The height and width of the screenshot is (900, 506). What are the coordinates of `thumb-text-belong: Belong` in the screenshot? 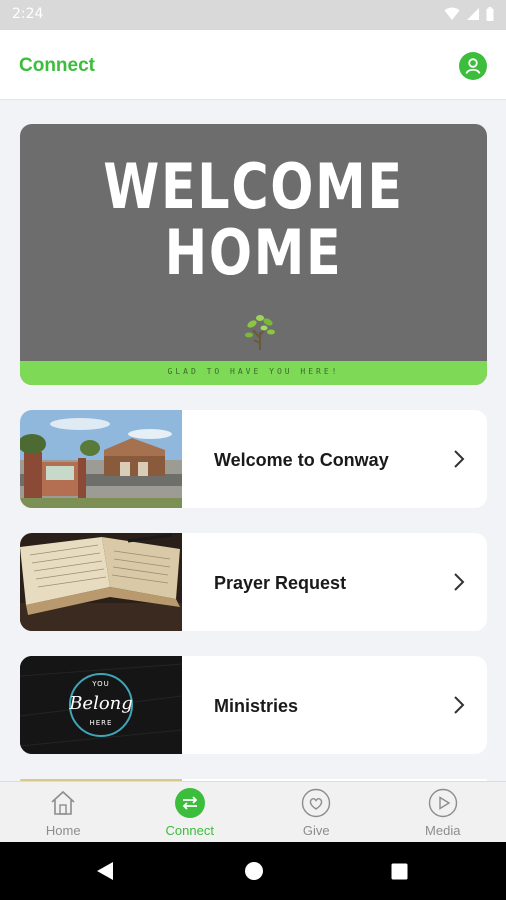 It's located at (101, 703).